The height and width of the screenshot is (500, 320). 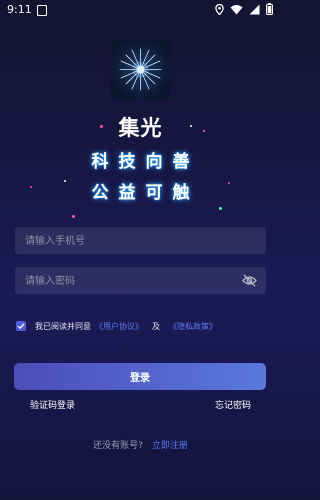 What do you see at coordinates (119, 326) in the screenshot?
I see `user-agreement-link: 《用户协议》` at bounding box center [119, 326].